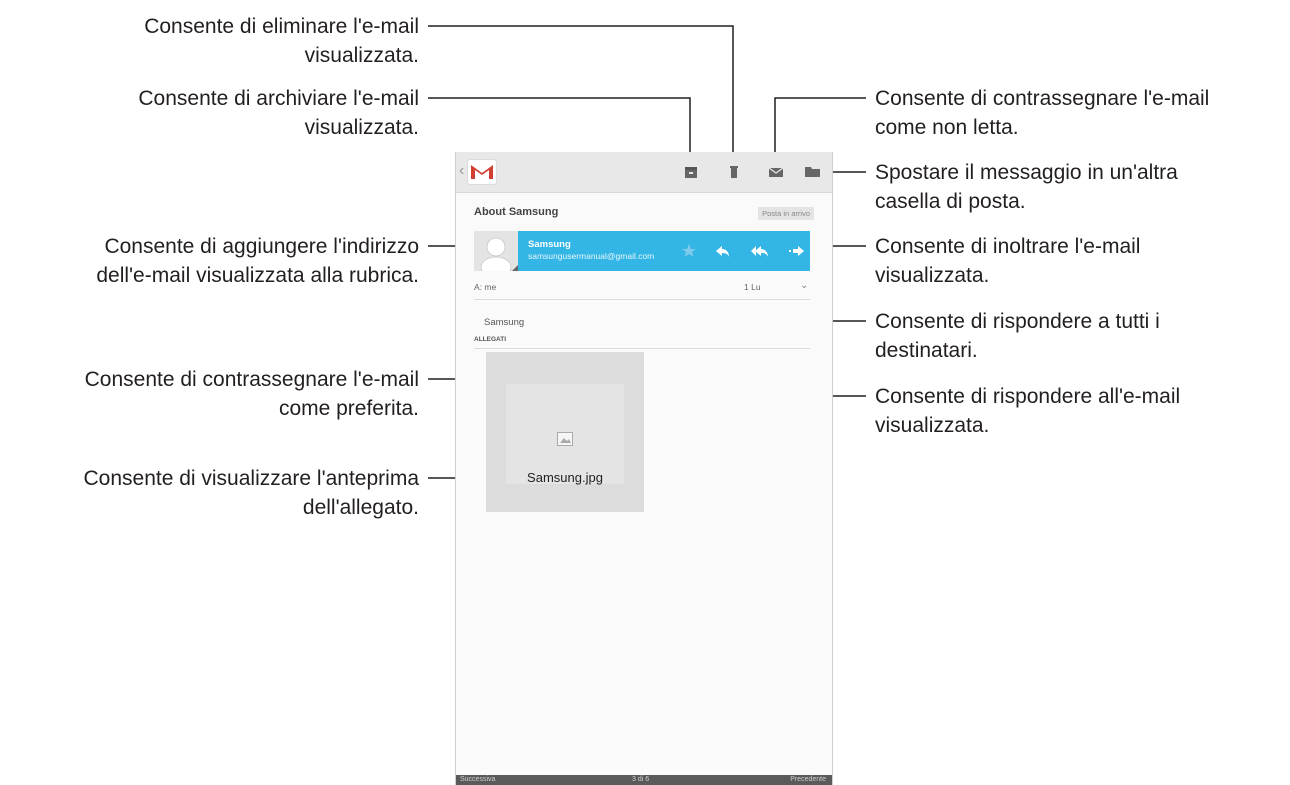  Describe the element at coordinates (812, 172) in the screenshot. I see `folder-icon` at that location.